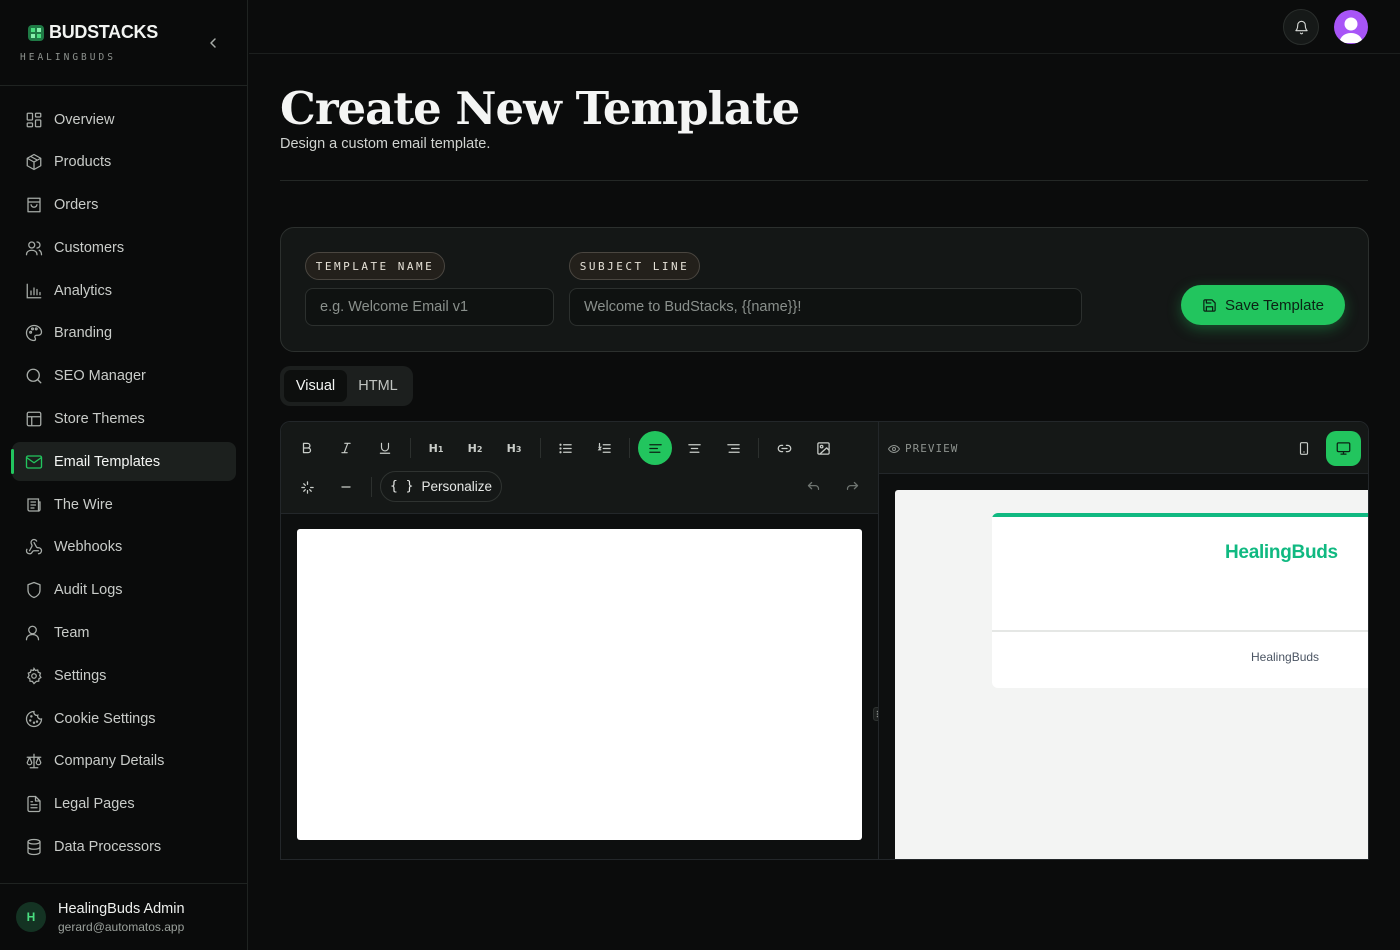  I want to click on brand-subtitle: HEALINGBUDS, so click(68, 57).